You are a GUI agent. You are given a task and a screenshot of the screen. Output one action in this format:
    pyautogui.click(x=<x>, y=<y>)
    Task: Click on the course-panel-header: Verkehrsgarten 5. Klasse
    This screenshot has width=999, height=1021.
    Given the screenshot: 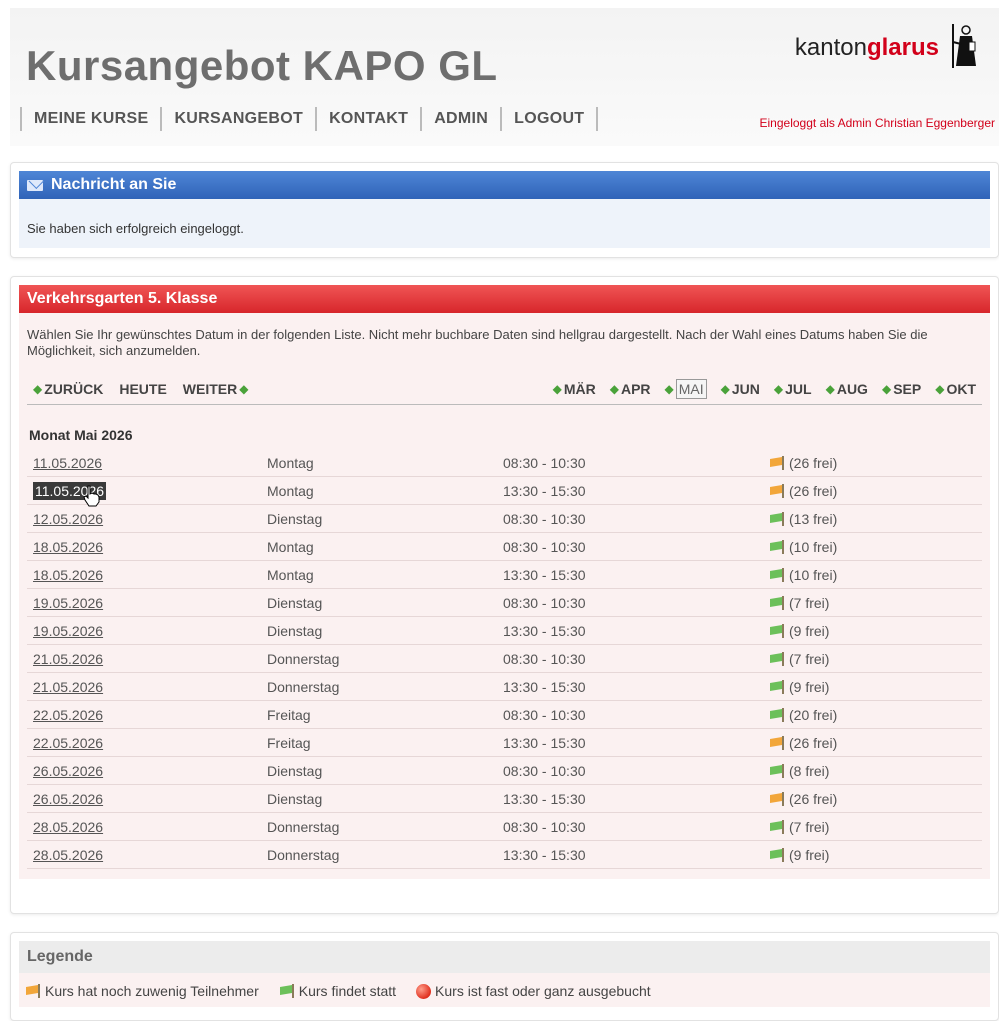 What is the action you would take?
    pyautogui.click(x=504, y=299)
    